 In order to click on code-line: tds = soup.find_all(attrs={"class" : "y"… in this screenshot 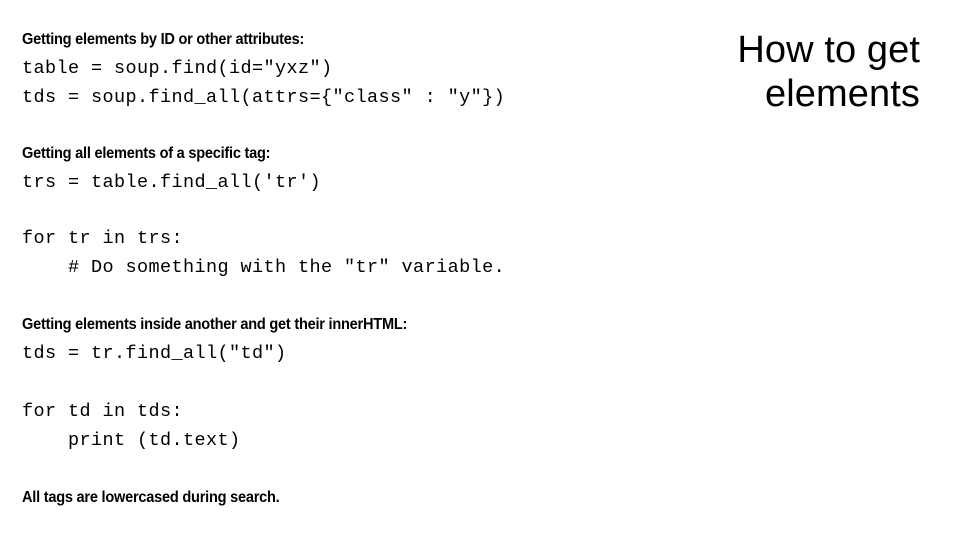, I will do `click(264, 97)`.